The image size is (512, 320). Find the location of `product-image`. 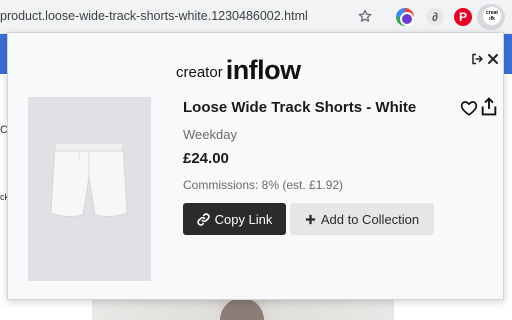

product-image is located at coordinates (89, 189).